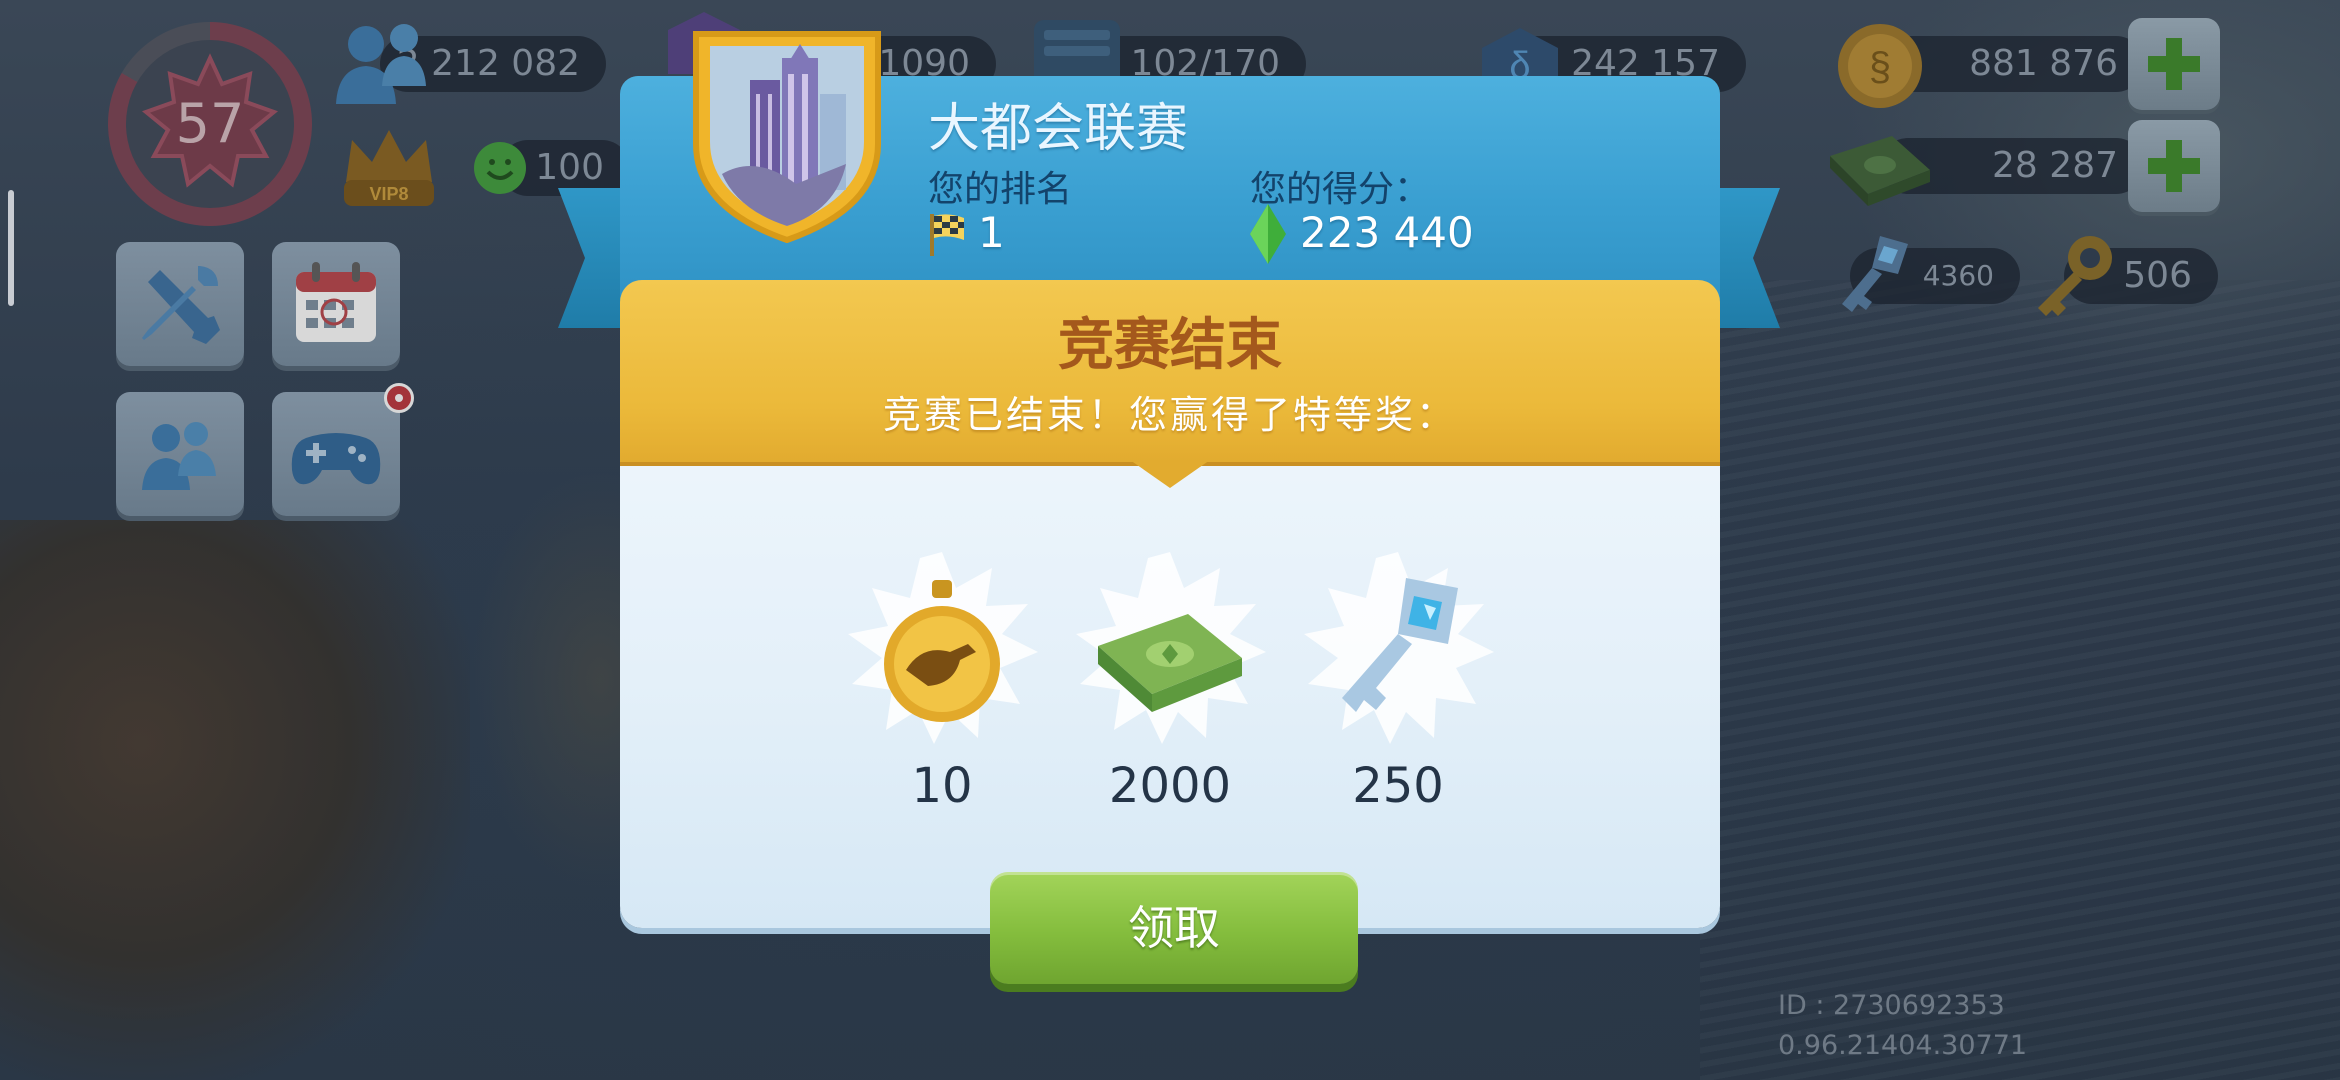 The image size is (2340, 1080). I want to click on reward-amount: 250, so click(1398, 786).